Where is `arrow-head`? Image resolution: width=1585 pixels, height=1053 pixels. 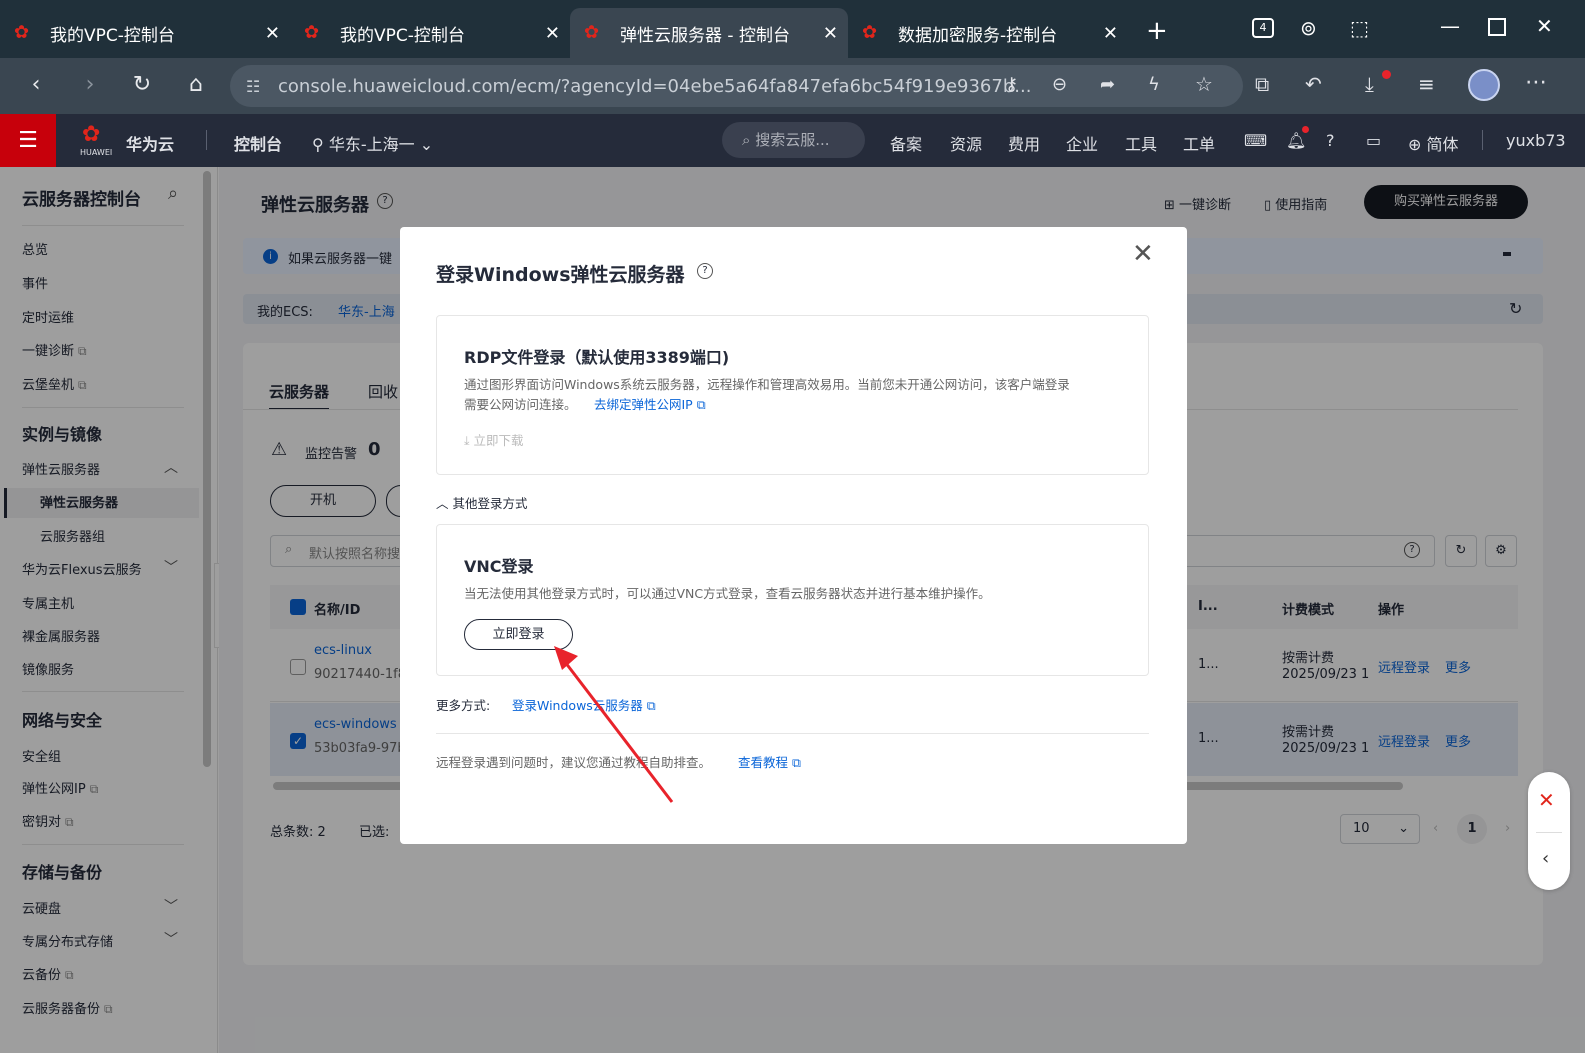 arrow-head is located at coordinates (566, 658).